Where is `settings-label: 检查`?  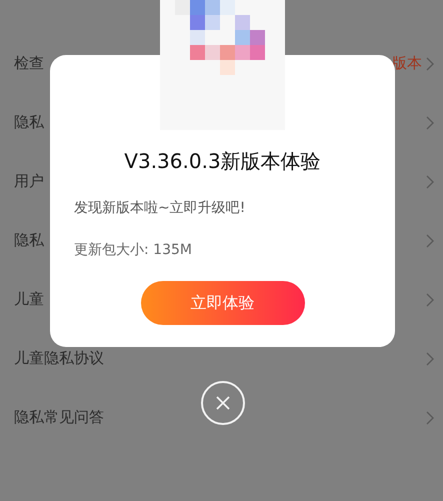
settings-label: 检查 is located at coordinates (29, 63).